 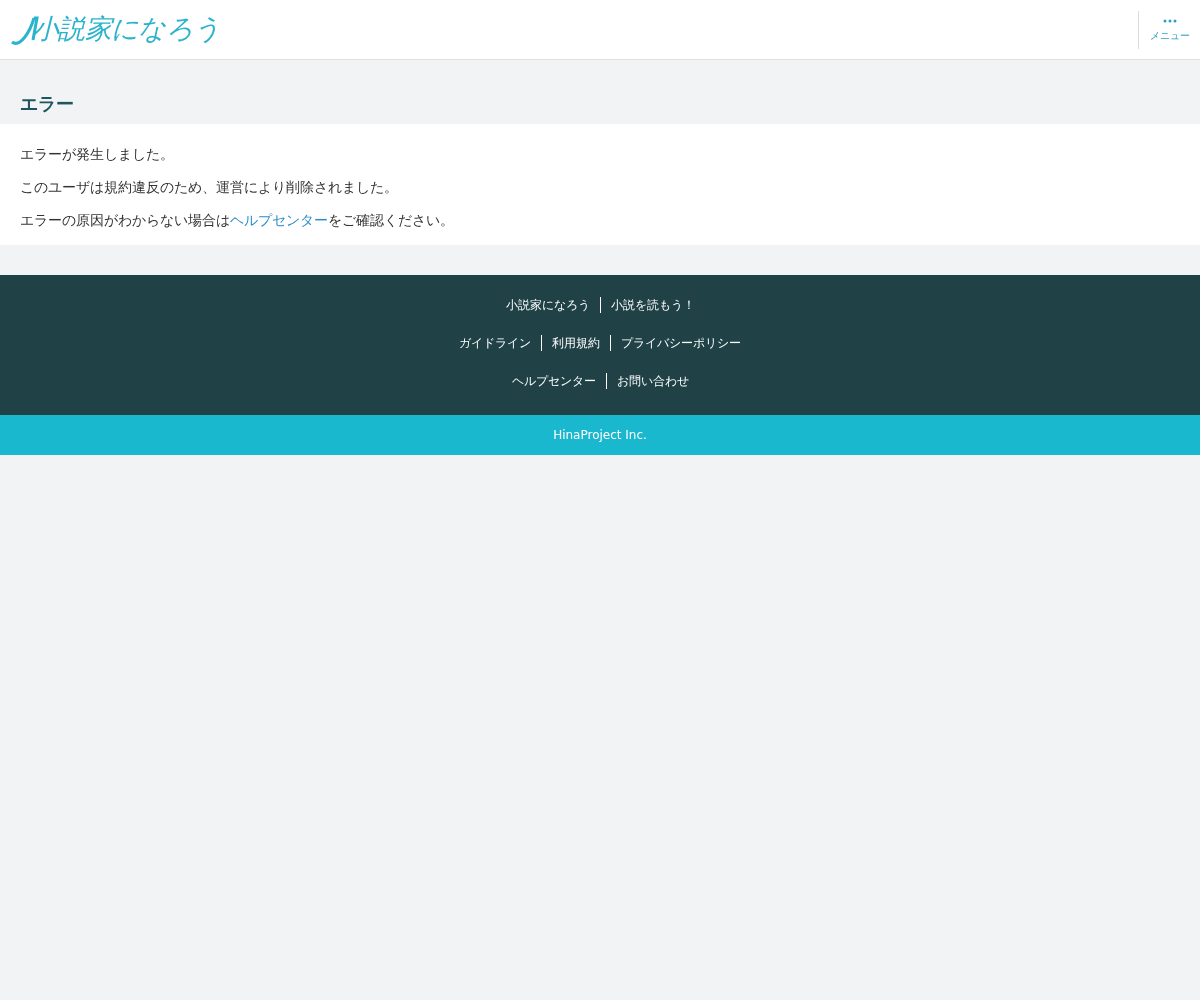 I want to click on message-text: エラーが発生しました。, so click(x=97, y=154).